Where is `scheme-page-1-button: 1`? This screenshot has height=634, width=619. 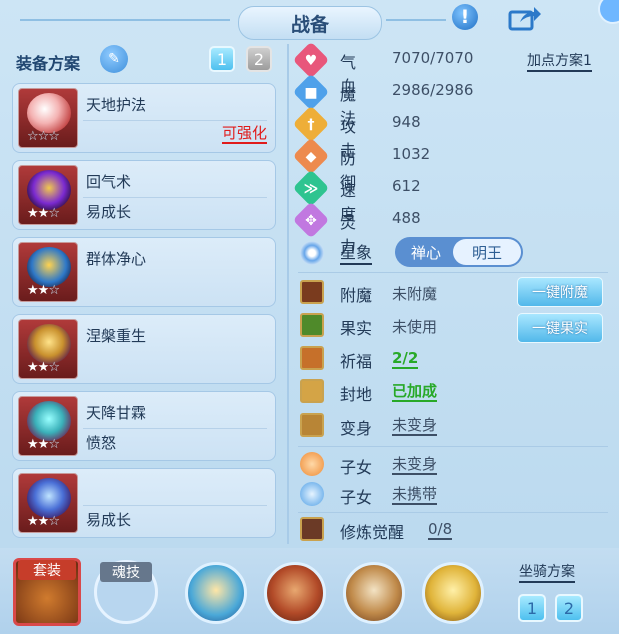
scheme-page-1-button: 1 is located at coordinates (222, 59).